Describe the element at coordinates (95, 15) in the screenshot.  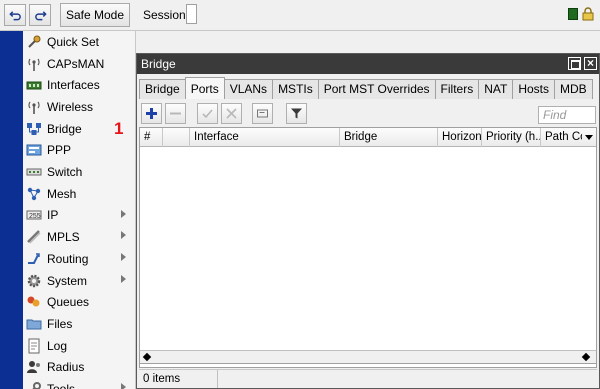
I see `safe-mode-button: Safe Mode` at that location.